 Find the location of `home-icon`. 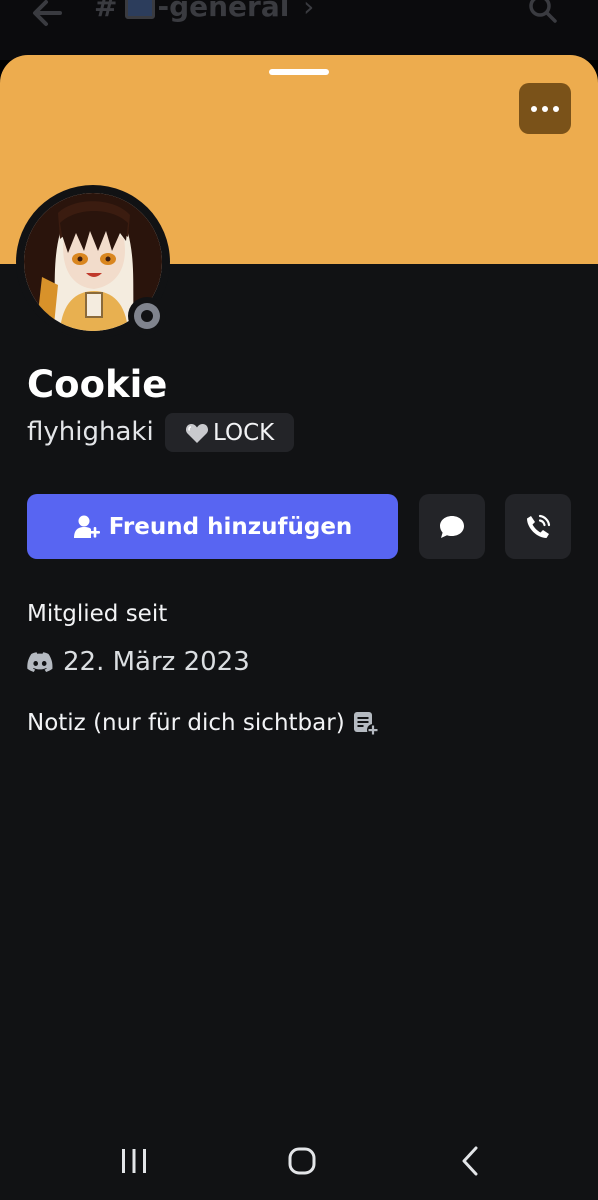

home-icon is located at coordinates (302, 1161).